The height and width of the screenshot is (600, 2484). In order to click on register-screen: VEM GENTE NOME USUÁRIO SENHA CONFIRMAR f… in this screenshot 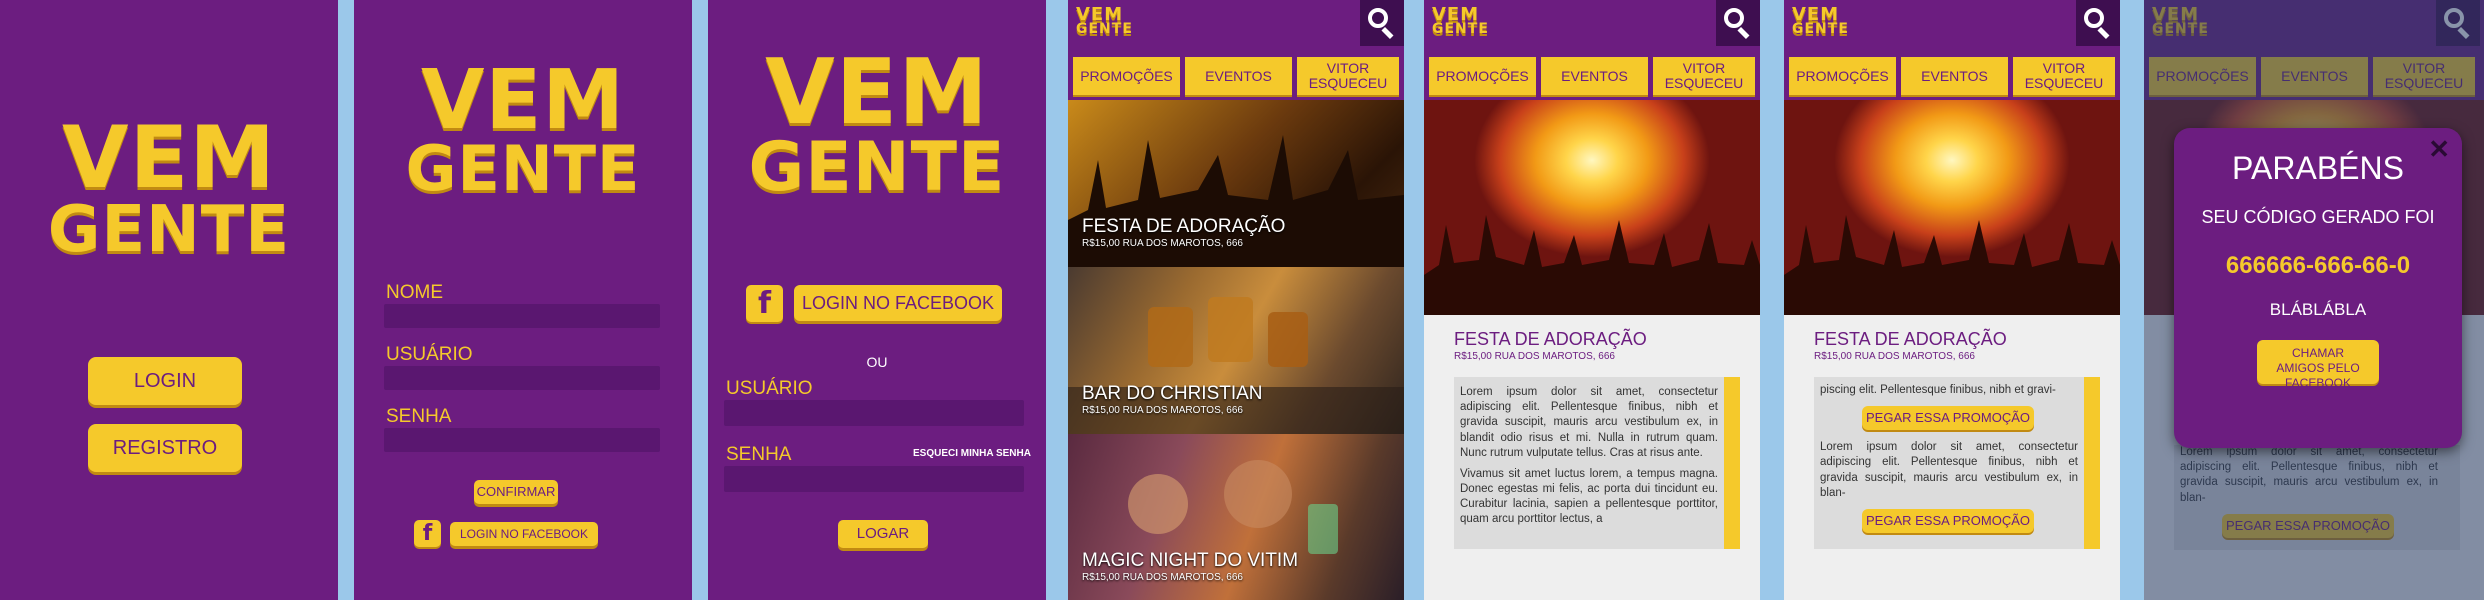, I will do `click(523, 300)`.